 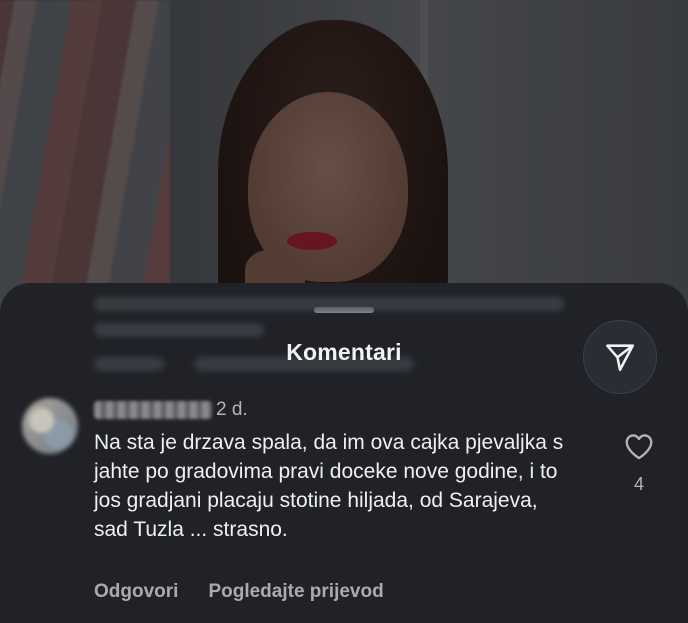 I want to click on send-paper-plane-icon, so click(x=620, y=358).